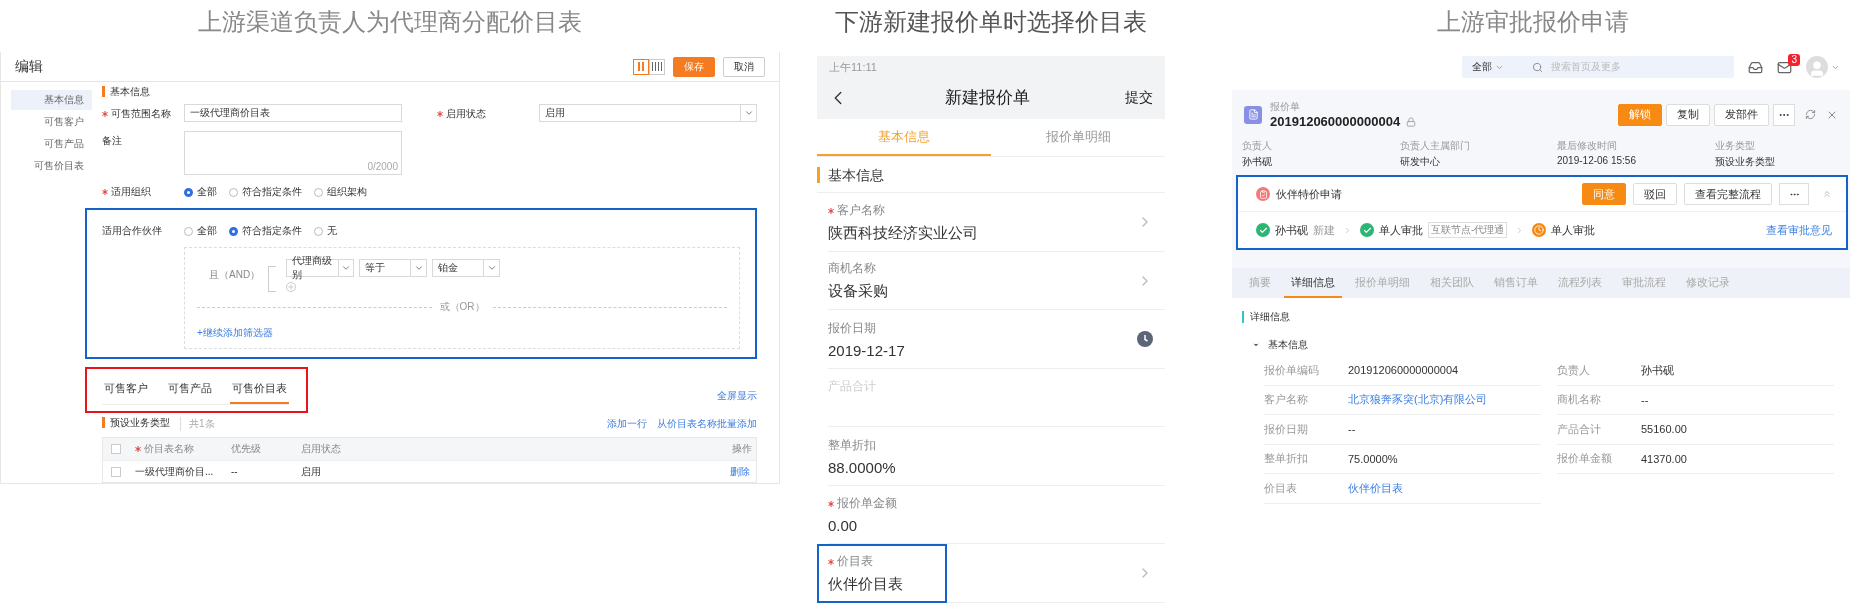 This screenshot has height=610, width=1850. What do you see at coordinates (1579, 400) in the screenshot?
I see `field-label: 商机名称` at bounding box center [1579, 400].